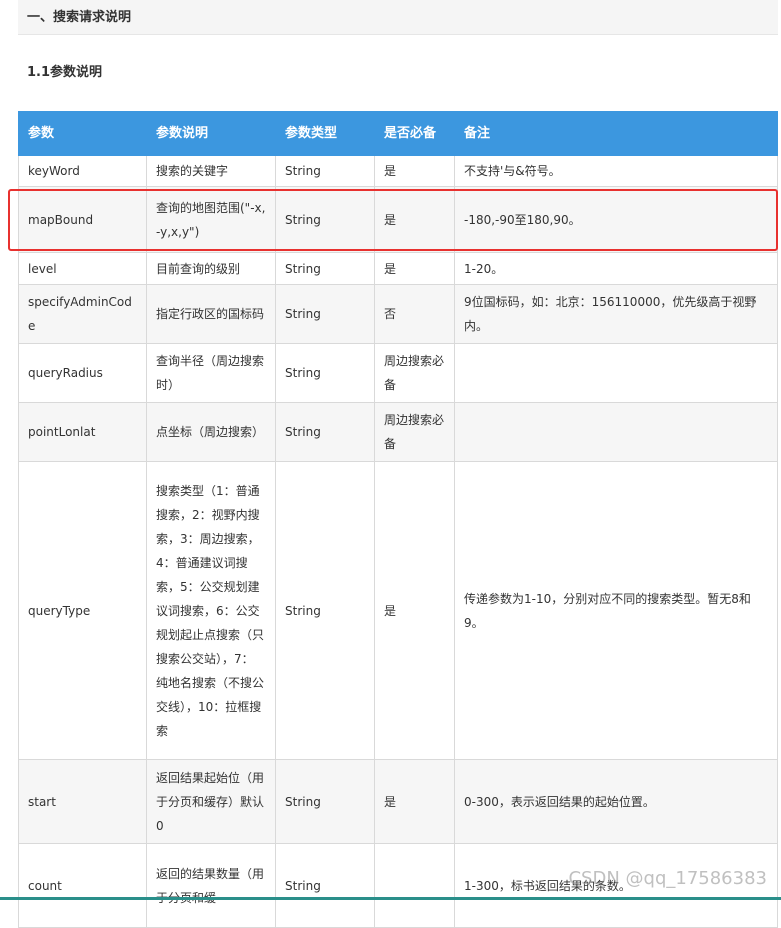 This screenshot has height=928, width=781. I want to click on table-row: pointLonlat 点坐标（周边搜索） String 周边搜索必备, so click(398, 432).